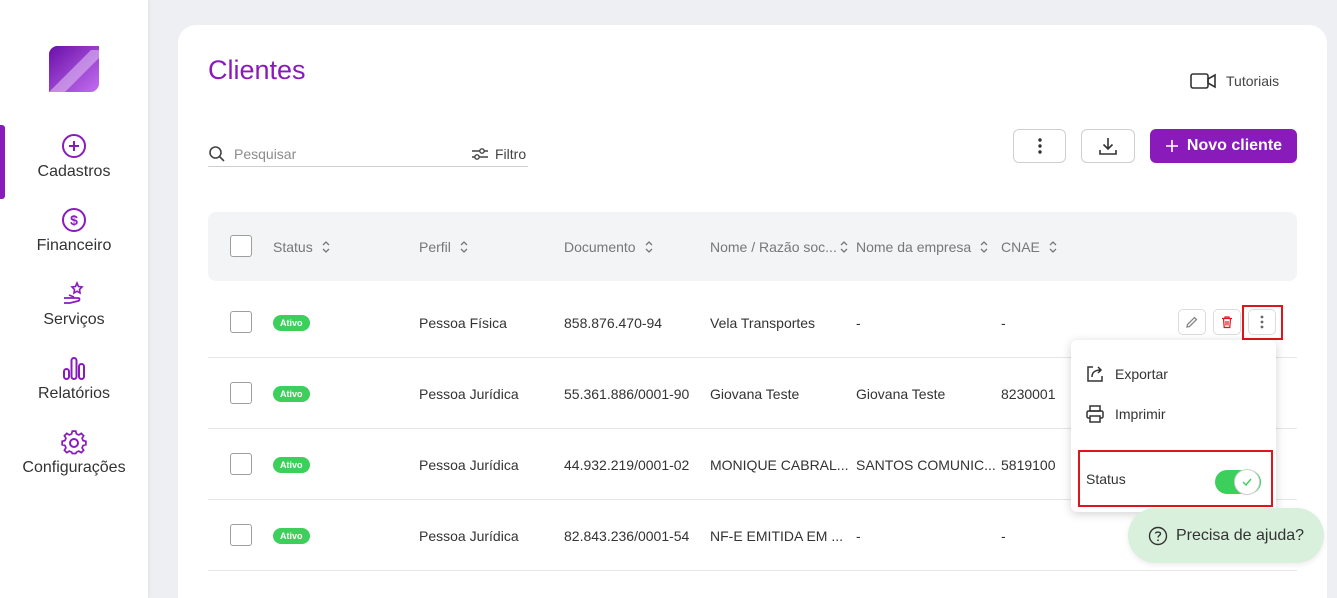 This screenshot has height=598, width=1337. What do you see at coordinates (1171, 146) in the screenshot?
I see `plus-icon` at bounding box center [1171, 146].